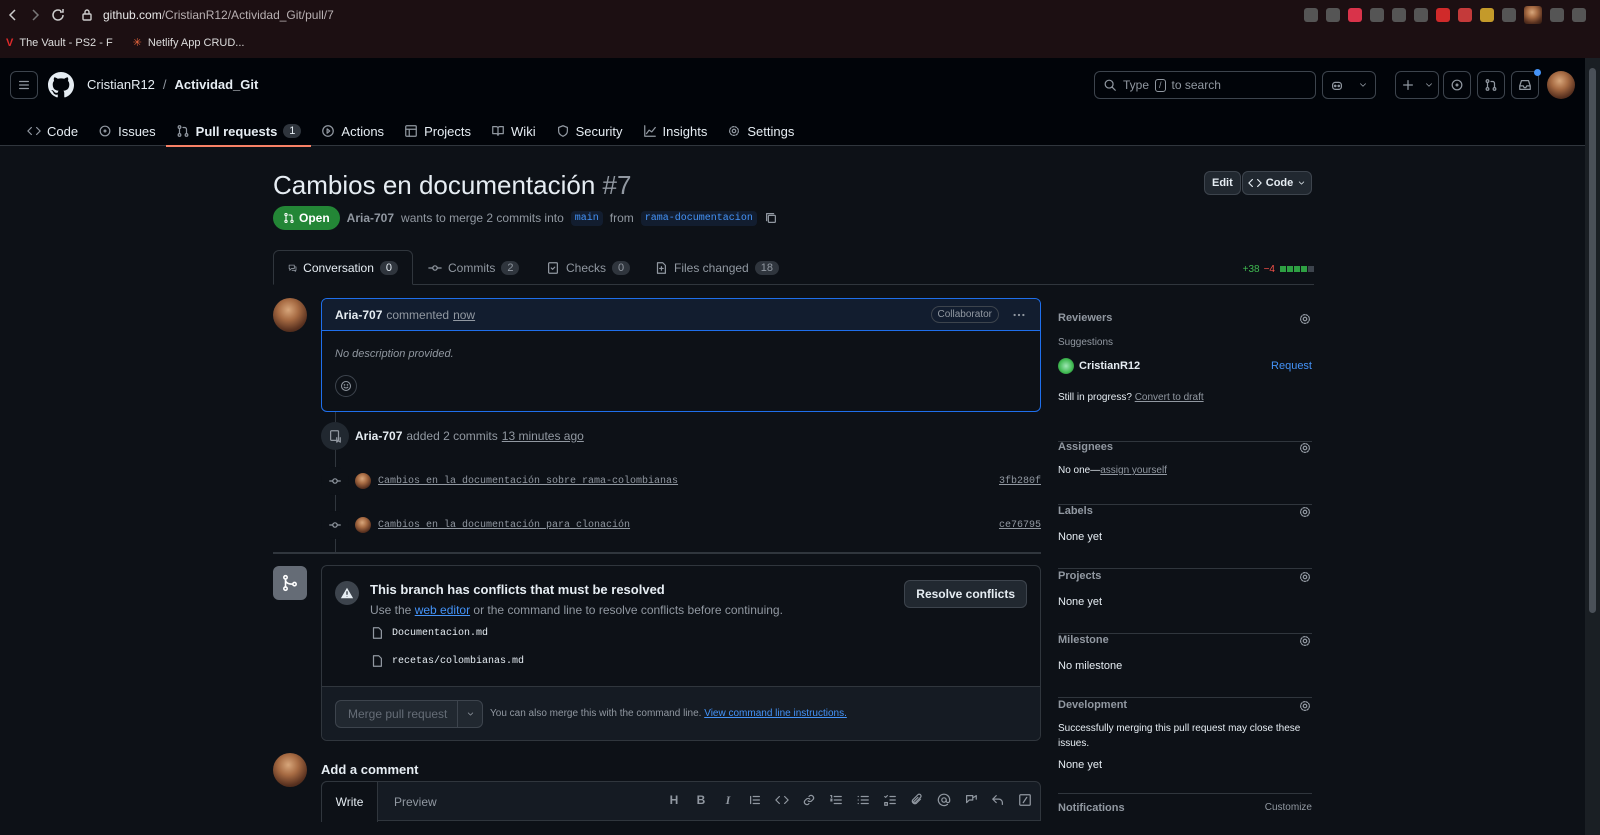  I want to click on scrollbar-thumb, so click(1592, 340).